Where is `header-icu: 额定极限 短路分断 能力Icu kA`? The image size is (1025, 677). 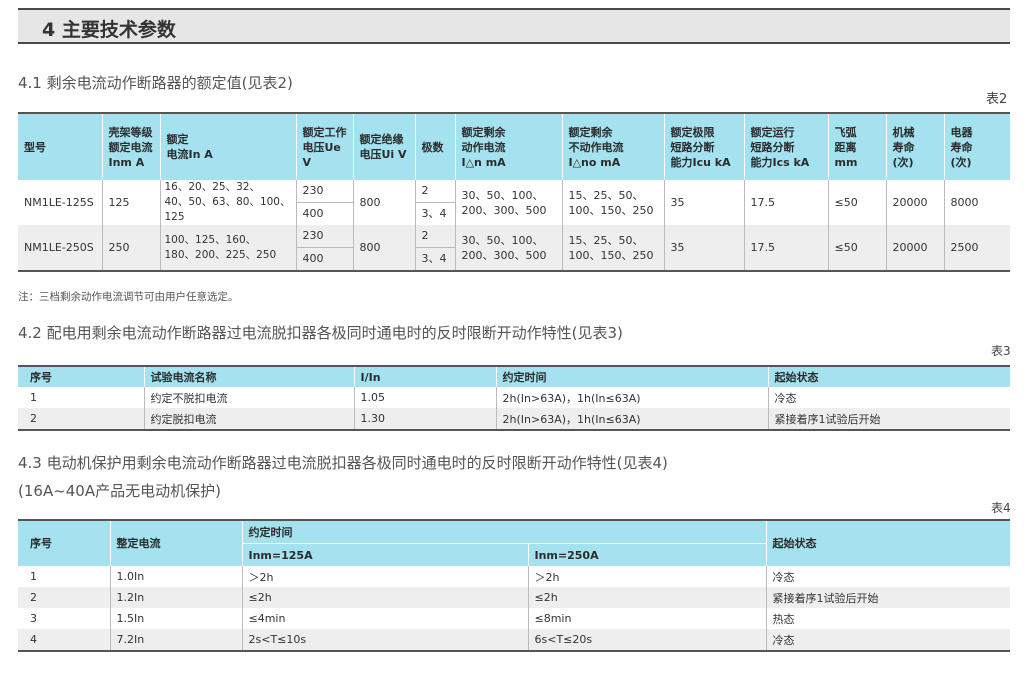 header-icu: 额定极限 短路分断 能力Icu kA is located at coordinates (700, 147).